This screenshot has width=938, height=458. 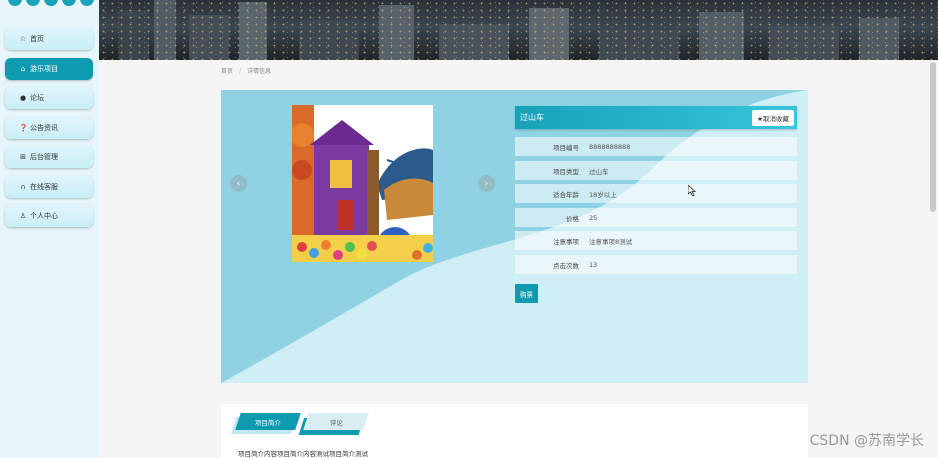 I want to click on tab-label: 项目简介, so click(x=268, y=422).